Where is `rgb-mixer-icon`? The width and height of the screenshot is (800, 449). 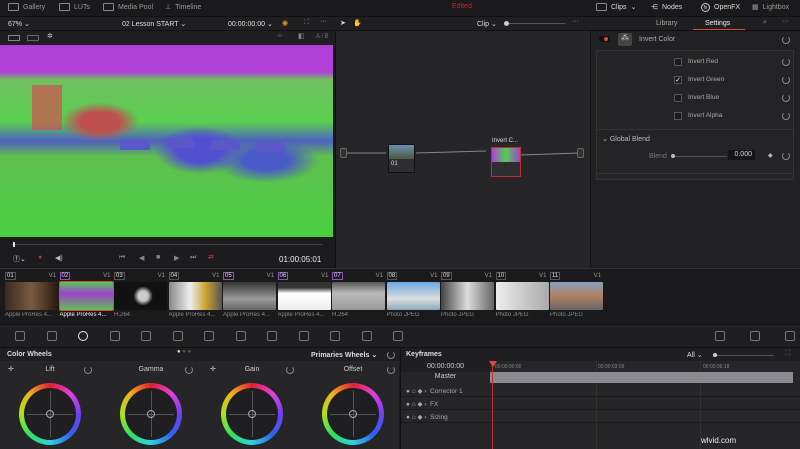
rgb-mixer-icon is located at coordinates (114, 336).